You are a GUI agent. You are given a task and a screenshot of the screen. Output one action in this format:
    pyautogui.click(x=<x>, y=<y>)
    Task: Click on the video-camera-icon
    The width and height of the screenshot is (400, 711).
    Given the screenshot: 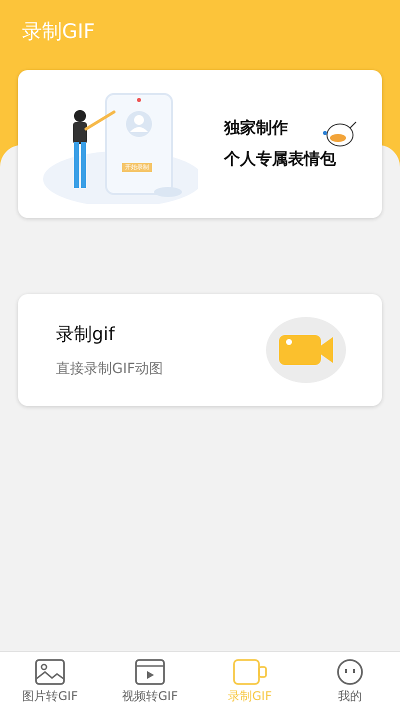 What is the action you would take?
    pyautogui.click(x=306, y=350)
    